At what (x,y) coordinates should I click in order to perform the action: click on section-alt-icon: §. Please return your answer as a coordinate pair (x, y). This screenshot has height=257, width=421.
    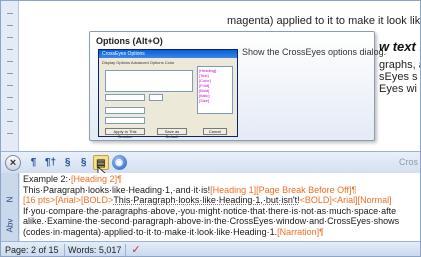
    Looking at the image, I should click on (83, 162).